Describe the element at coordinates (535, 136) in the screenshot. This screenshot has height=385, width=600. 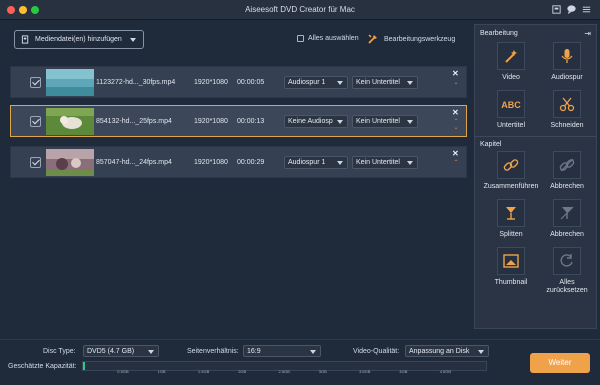
I see `panel-divider` at that location.